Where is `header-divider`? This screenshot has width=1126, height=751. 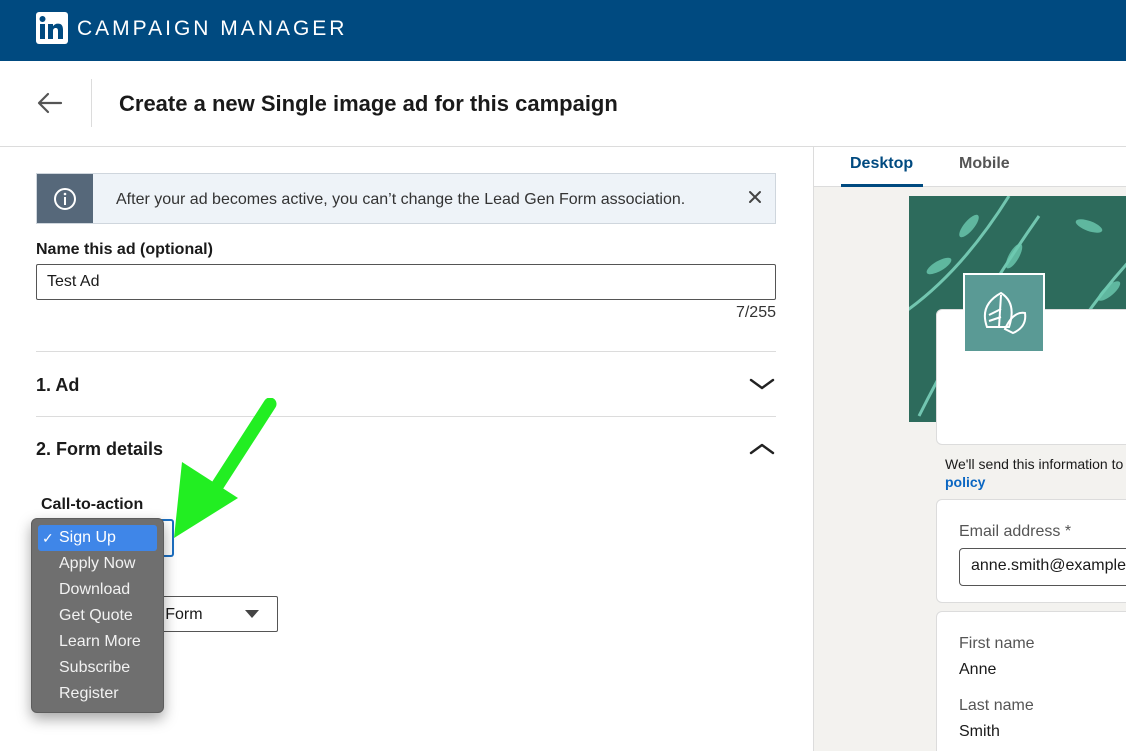
header-divider is located at coordinates (91, 103).